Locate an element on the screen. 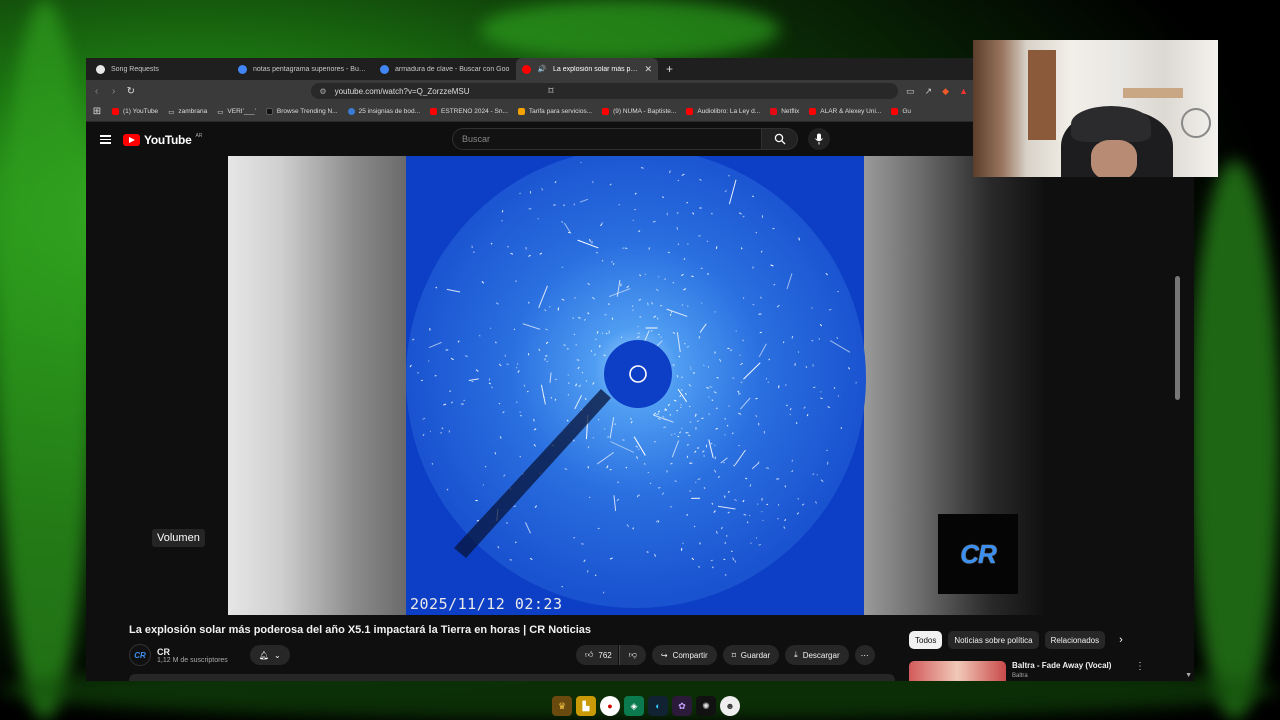  green-glow-left is located at coordinates (45, 360).